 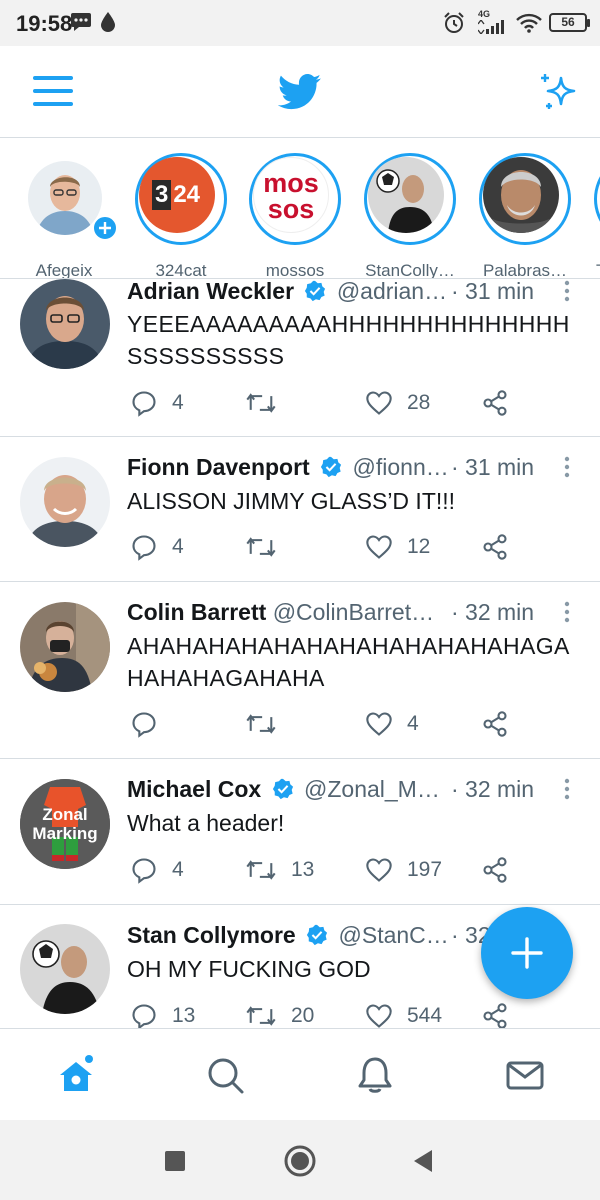 What do you see at coordinates (175, 1161) in the screenshot?
I see `recent-apps-icon` at bounding box center [175, 1161].